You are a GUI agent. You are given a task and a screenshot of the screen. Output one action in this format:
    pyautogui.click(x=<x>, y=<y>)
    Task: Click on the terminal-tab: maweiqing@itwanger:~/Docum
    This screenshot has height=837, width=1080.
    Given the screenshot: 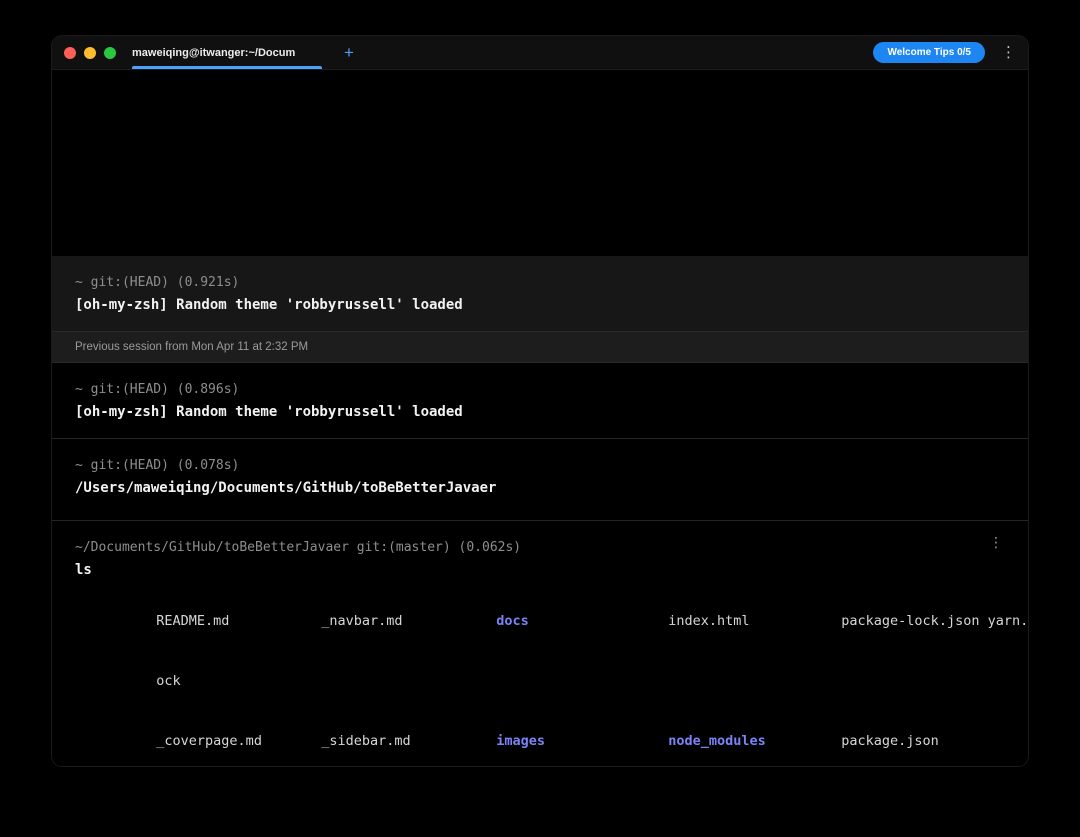 What is the action you would take?
    pyautogui.click(x=227, y=52)
    